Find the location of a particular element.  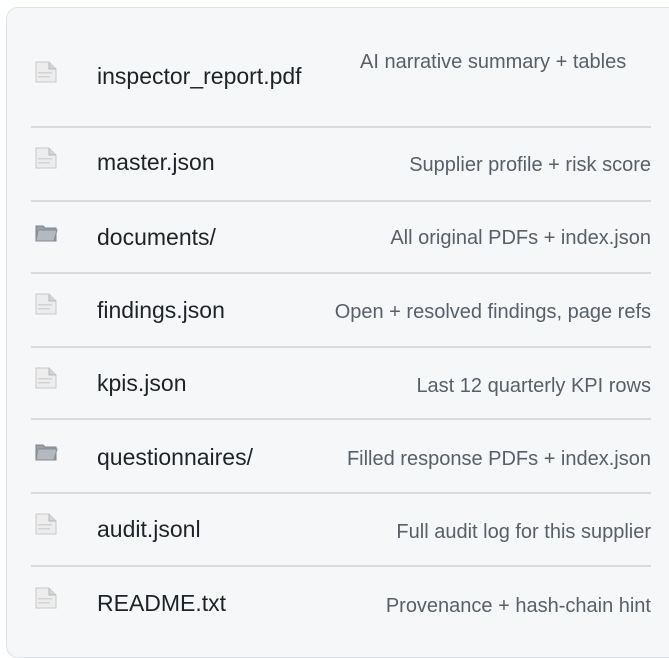

file-description: Supplier profile + risk score is located at coordinates (530, 165).